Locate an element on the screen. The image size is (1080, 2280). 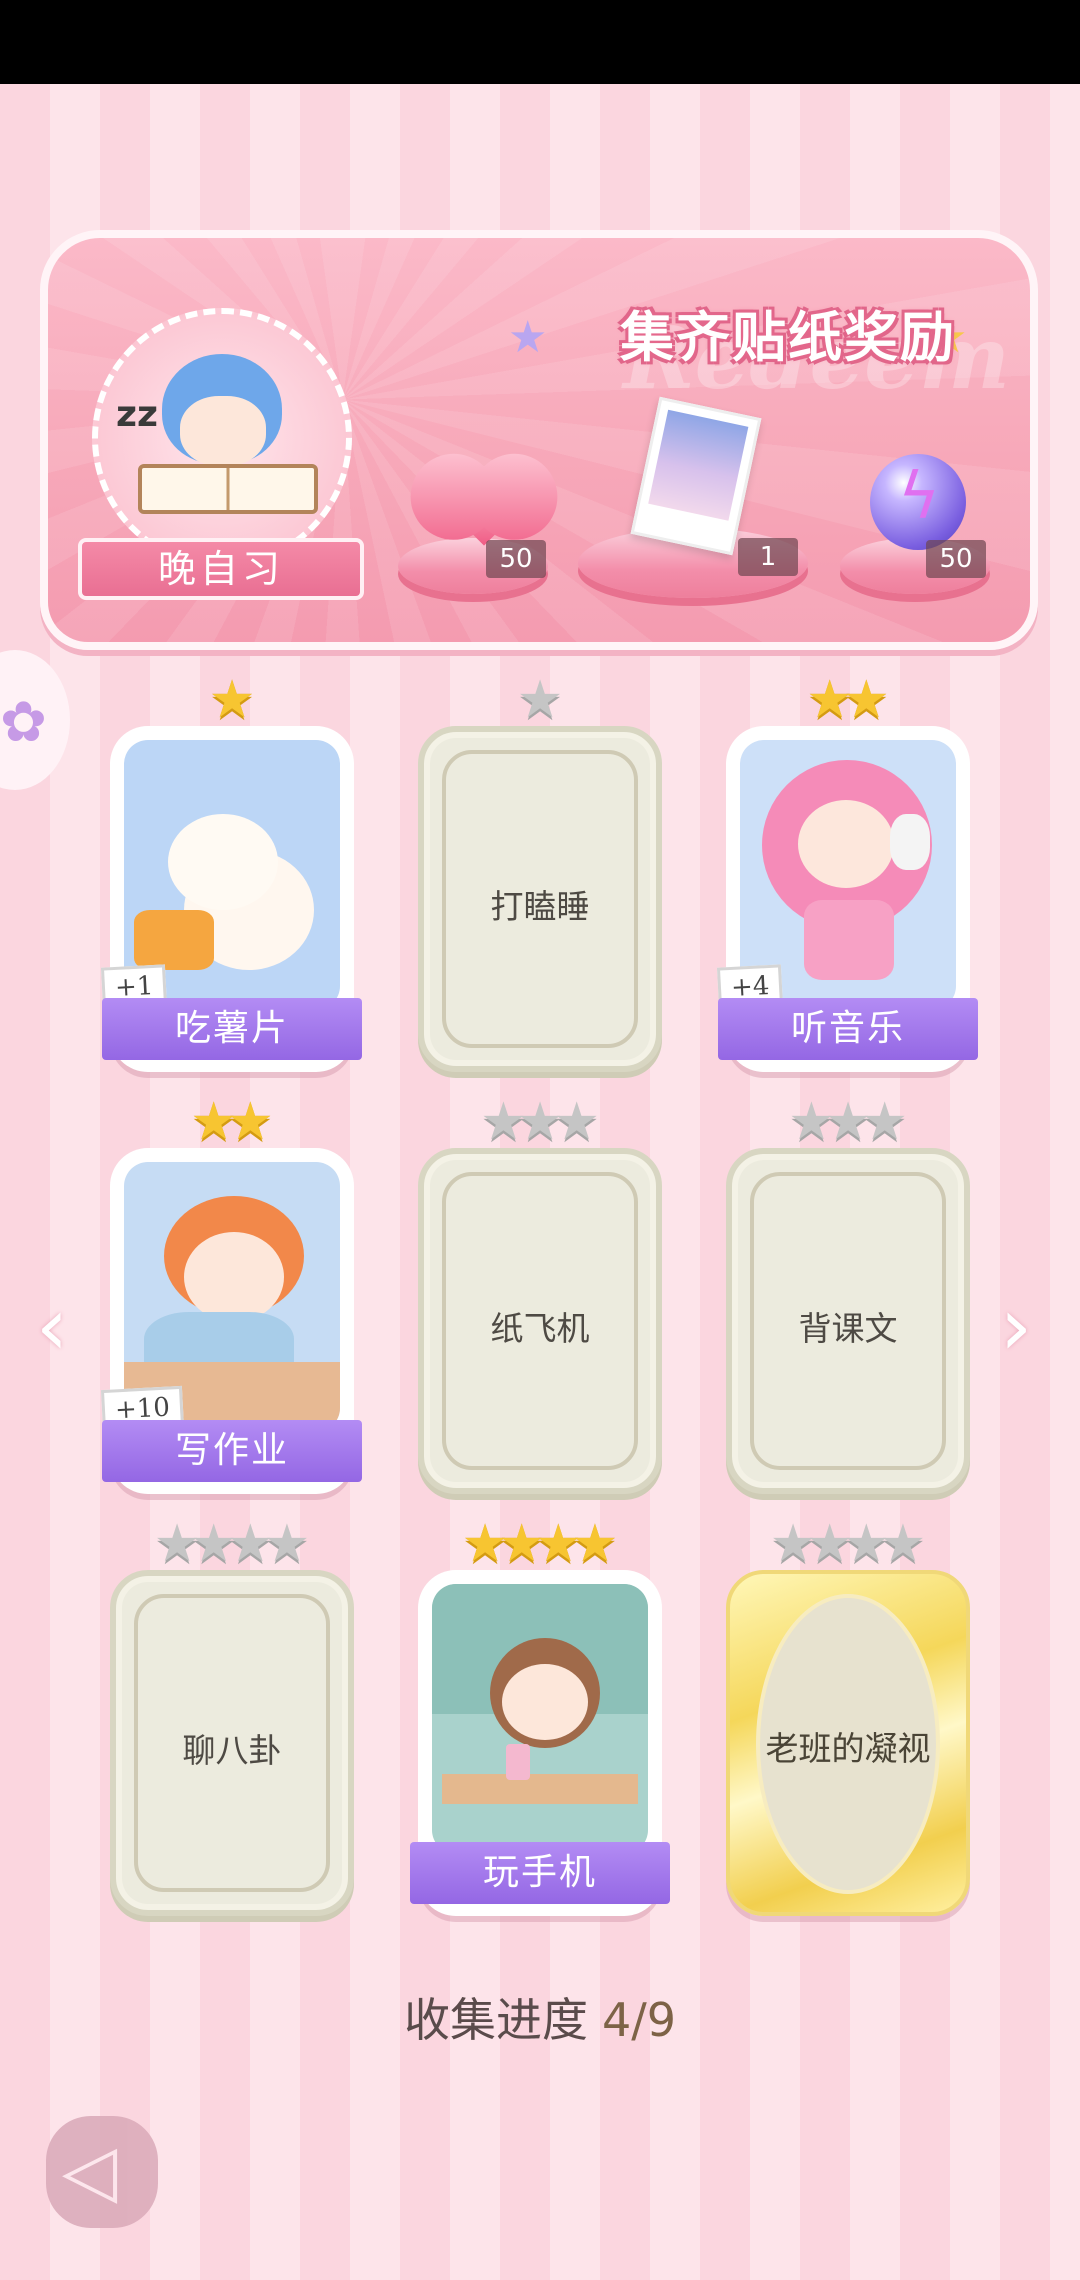
sticker-card: ★★★★ 玩手机 is located at coordinates (540, 1717).